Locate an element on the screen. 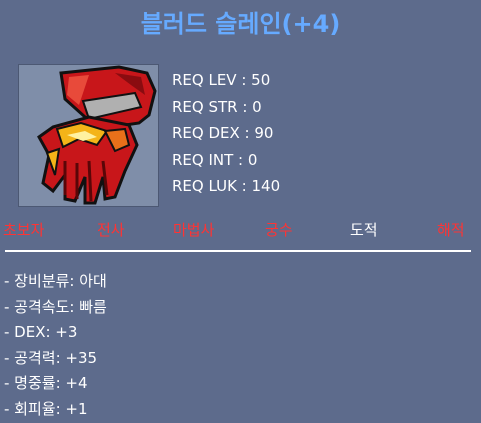  job-beginner: 초보자 is located at coordinates (23, 229).